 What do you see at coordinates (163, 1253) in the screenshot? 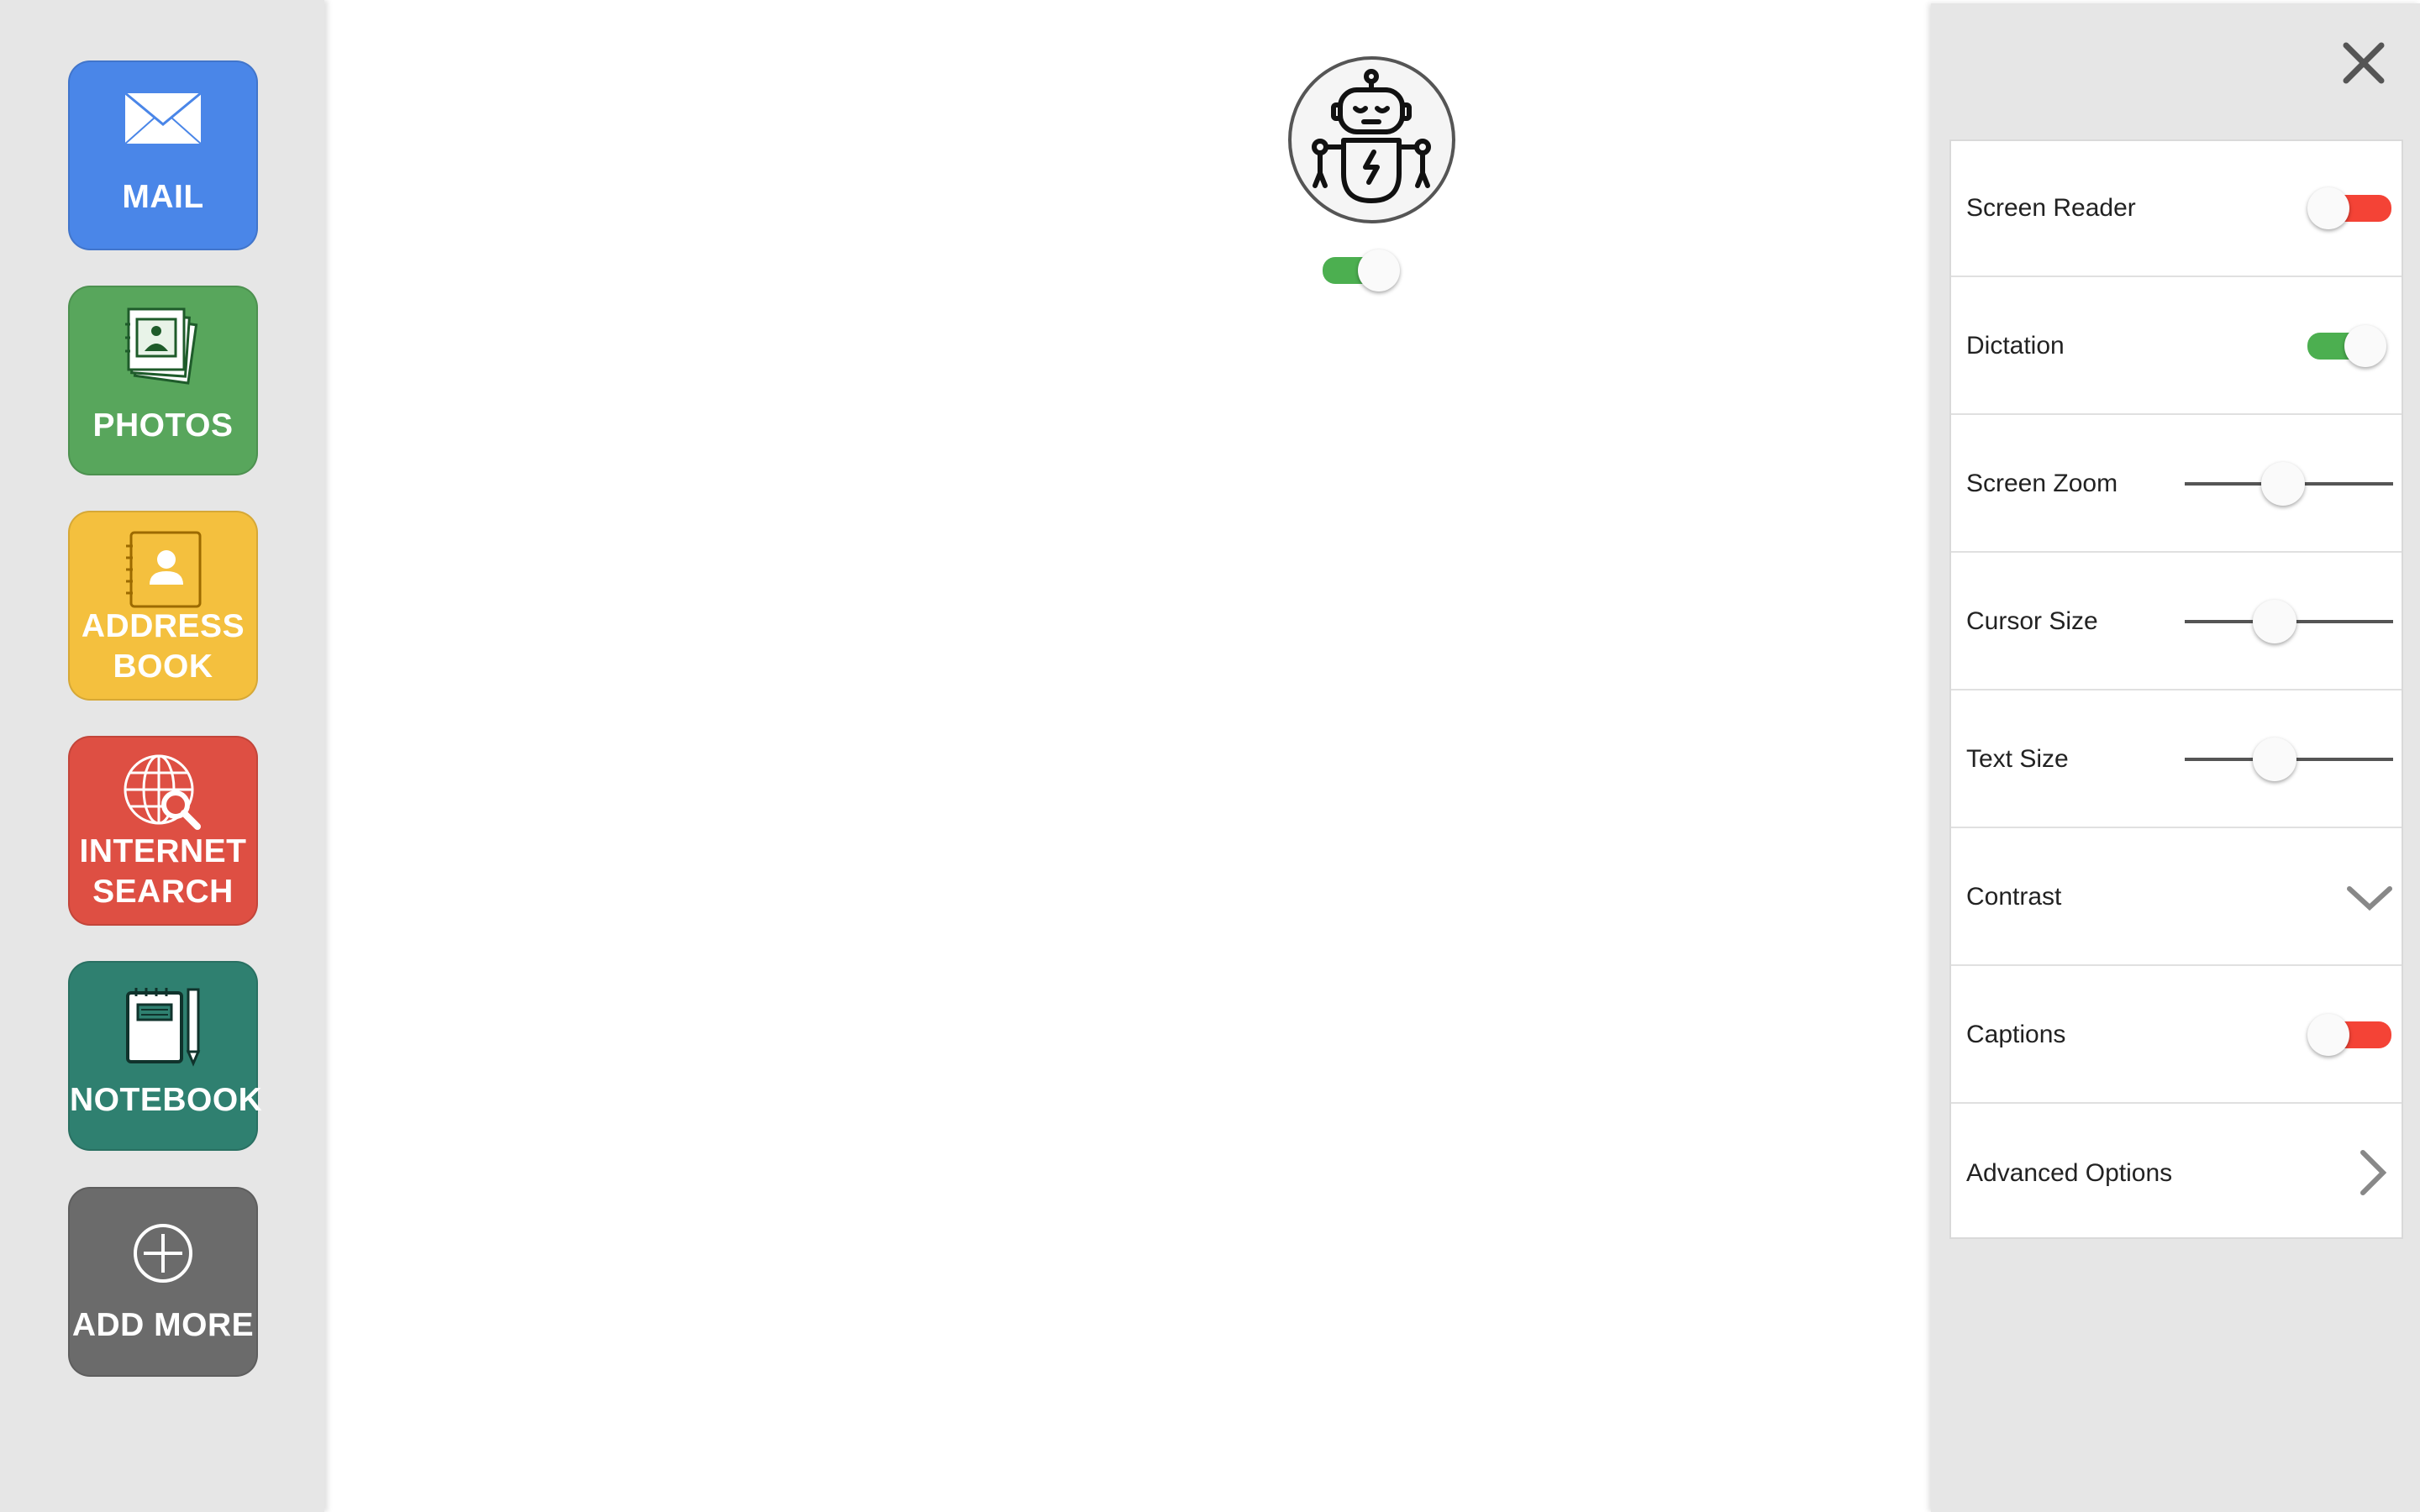
I see `plus-circle-icon` at bounding box center [163, 1253].